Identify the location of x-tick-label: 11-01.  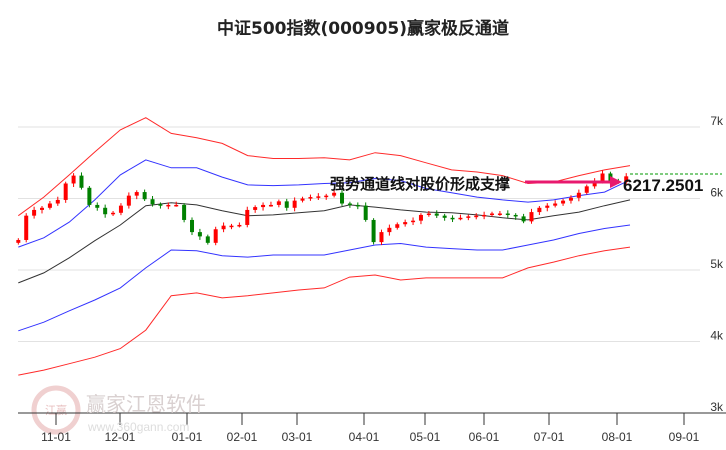
(56, 437).